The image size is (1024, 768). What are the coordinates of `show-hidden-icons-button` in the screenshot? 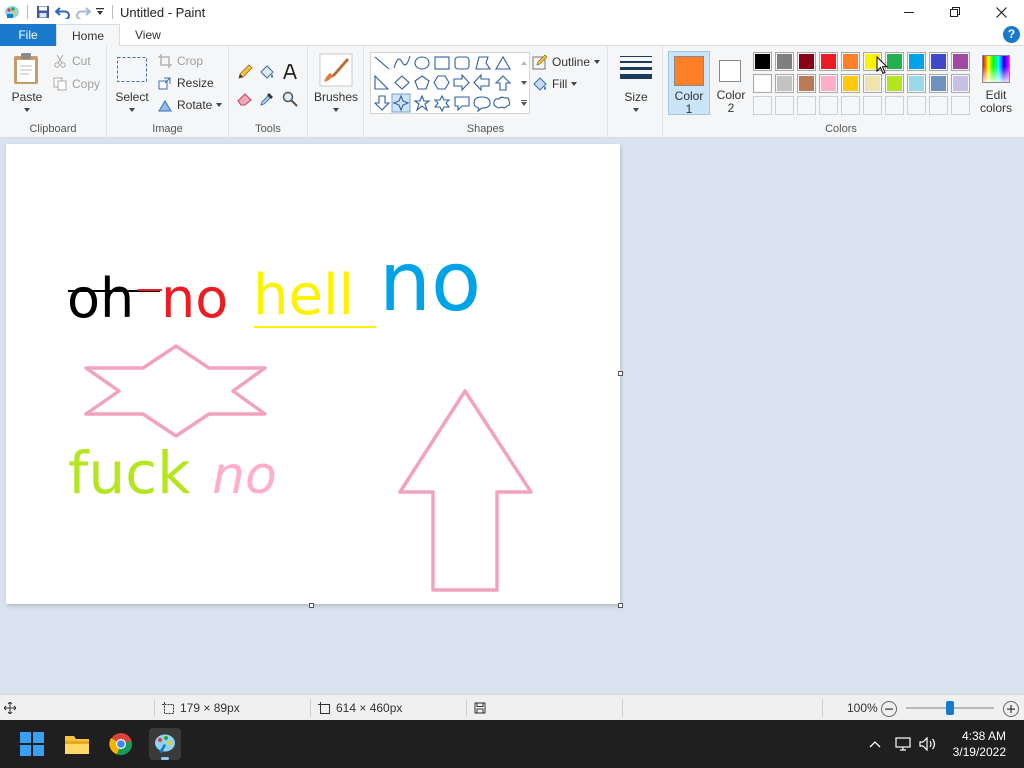 It's located at (875, 744).